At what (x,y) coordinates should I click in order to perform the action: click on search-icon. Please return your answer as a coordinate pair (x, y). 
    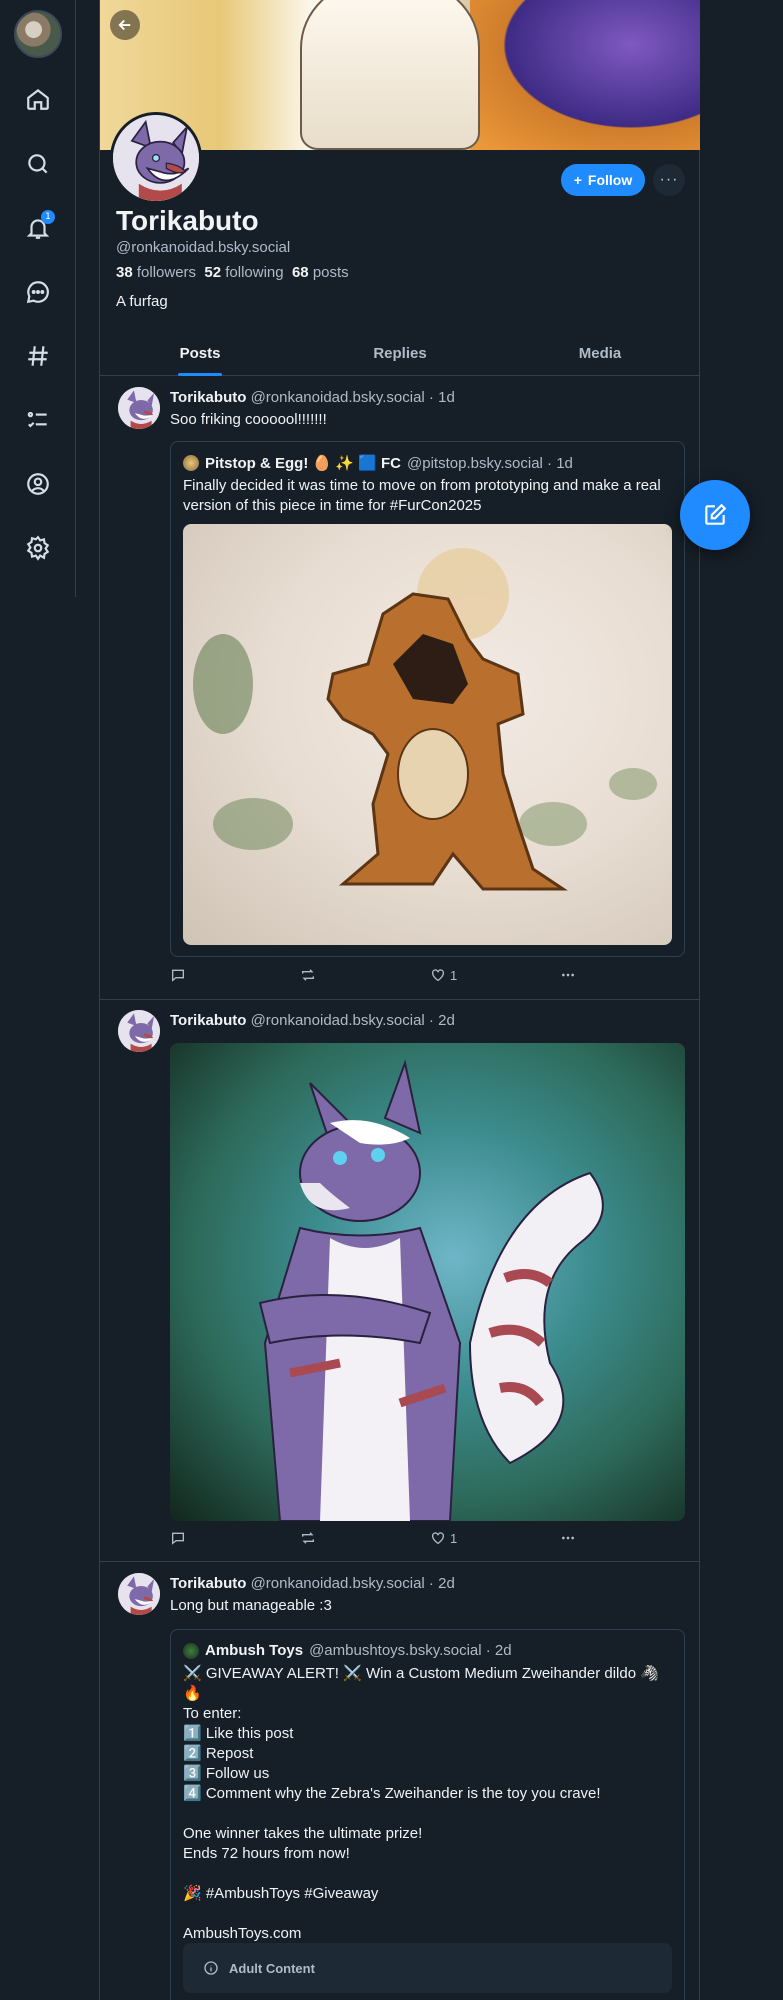
    Looking at the image, I should click on (38, 164).